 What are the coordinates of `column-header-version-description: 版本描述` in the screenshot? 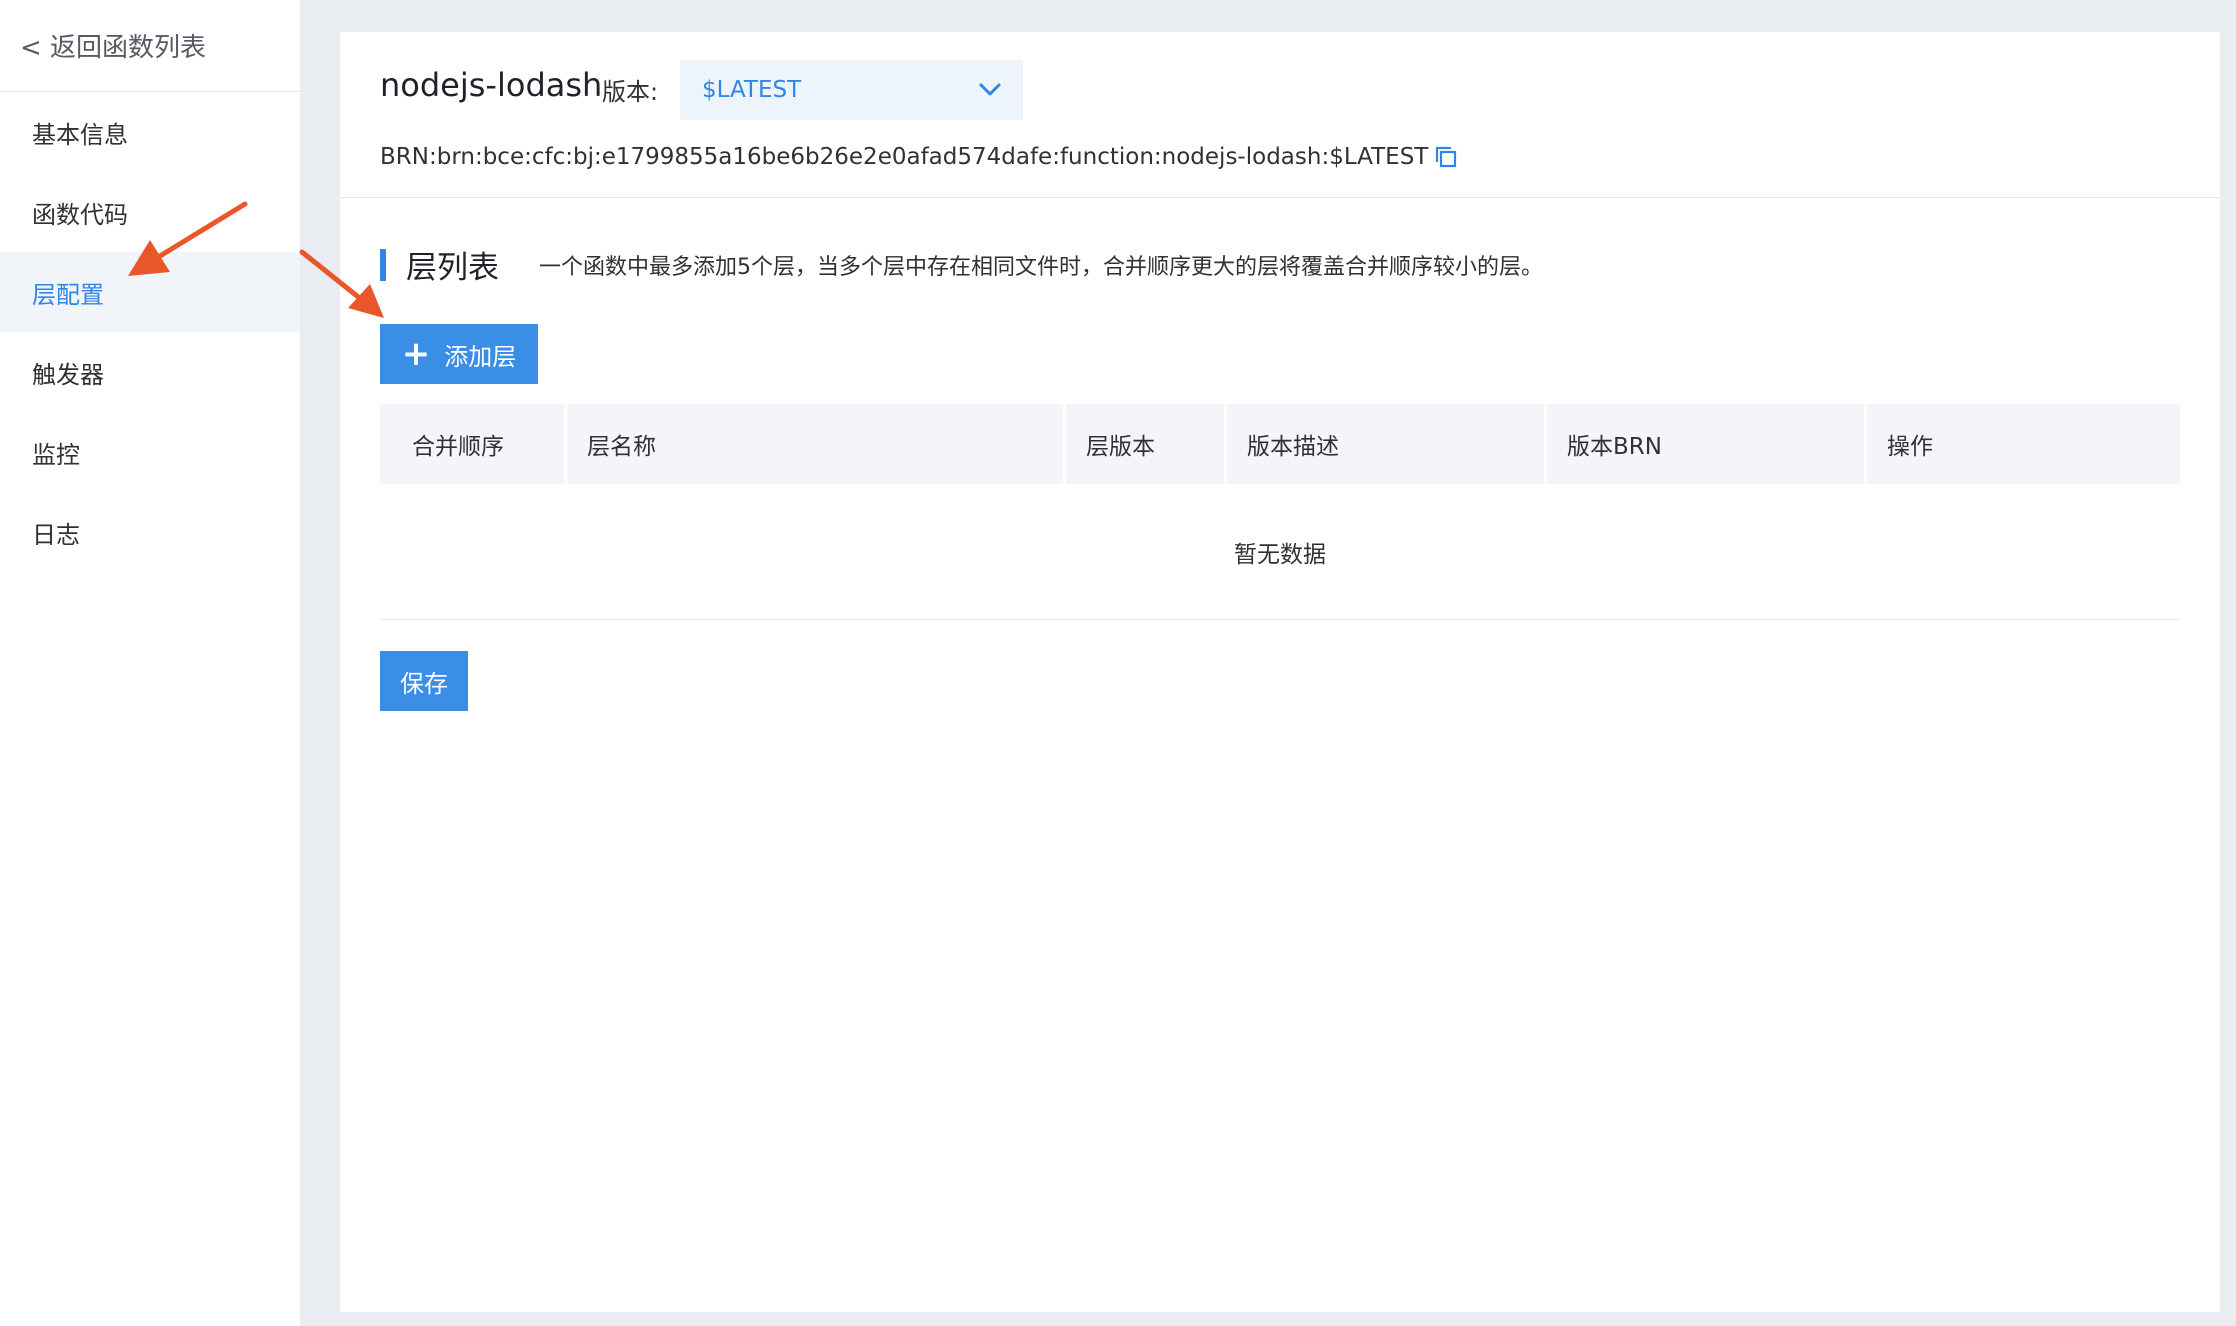 It's located at (1385, 444).